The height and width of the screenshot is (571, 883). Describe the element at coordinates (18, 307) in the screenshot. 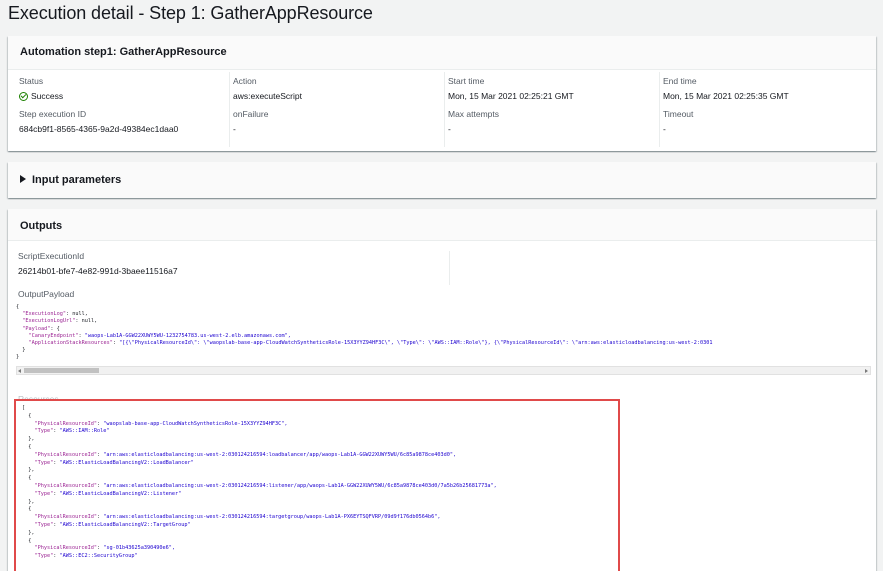

I see `payload-line: {` at that location.